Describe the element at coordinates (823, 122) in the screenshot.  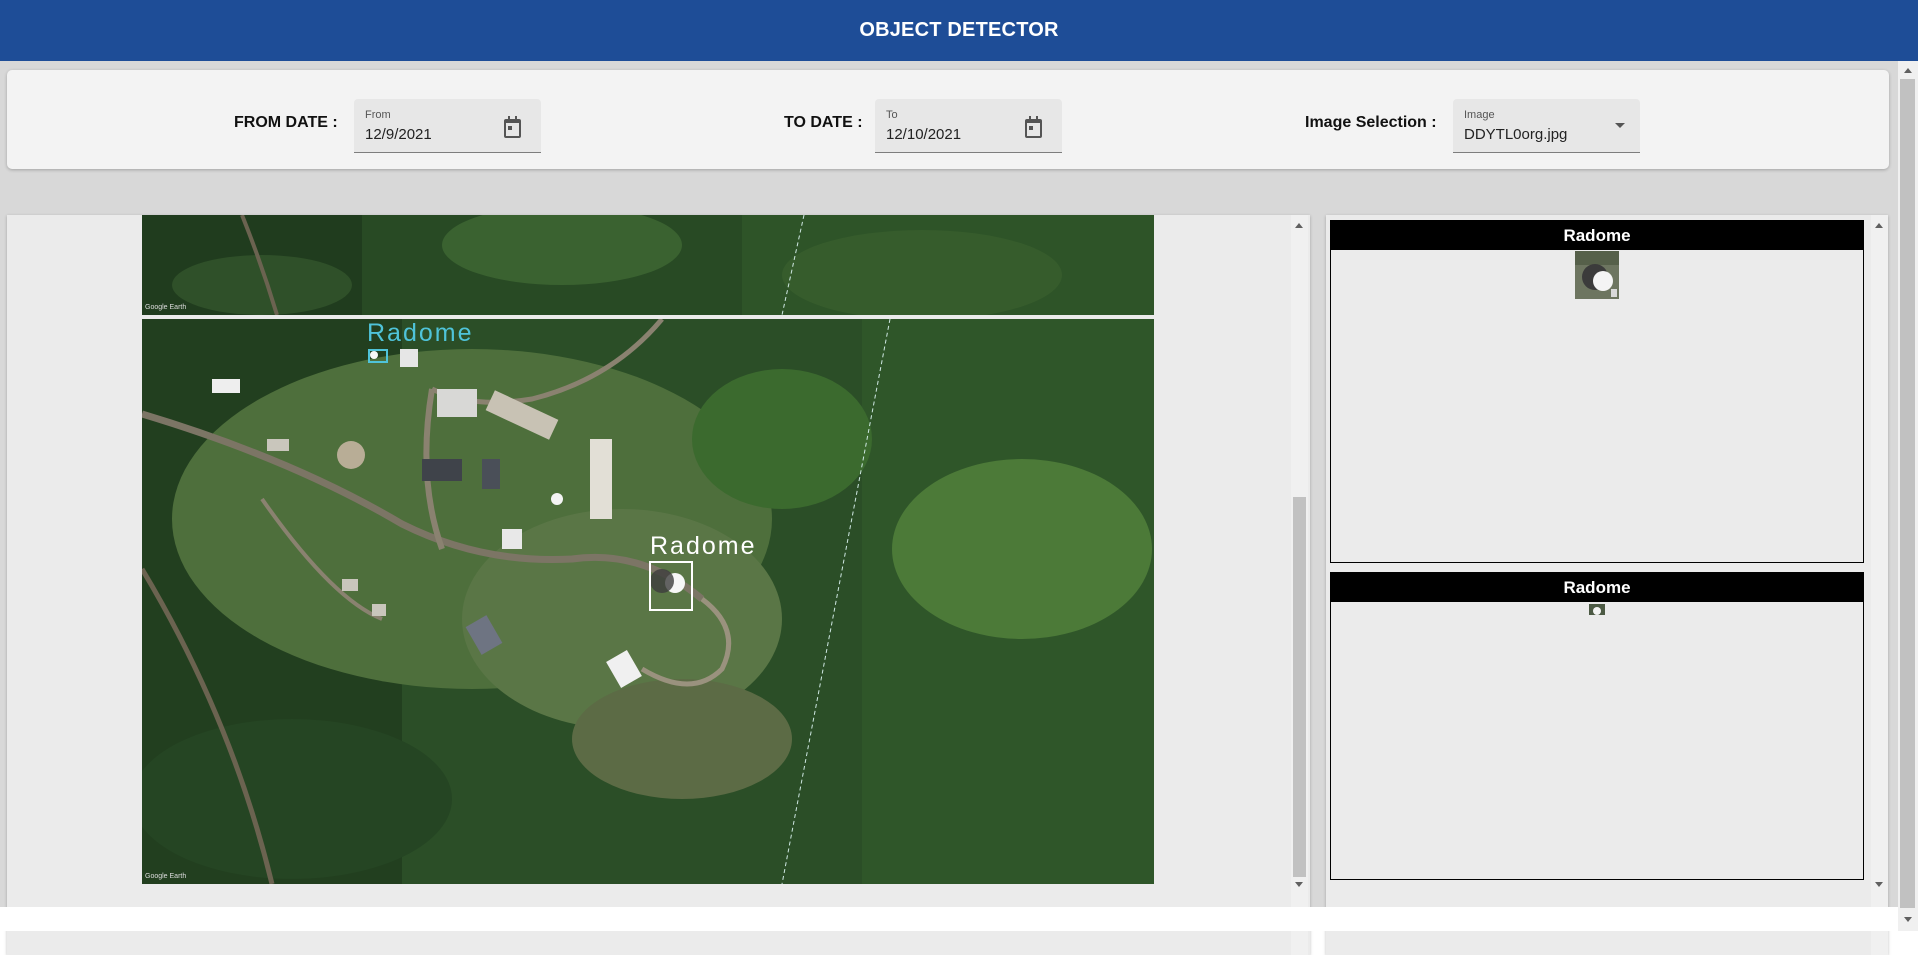
I see `to-date-label: TO DATE :` at that location.